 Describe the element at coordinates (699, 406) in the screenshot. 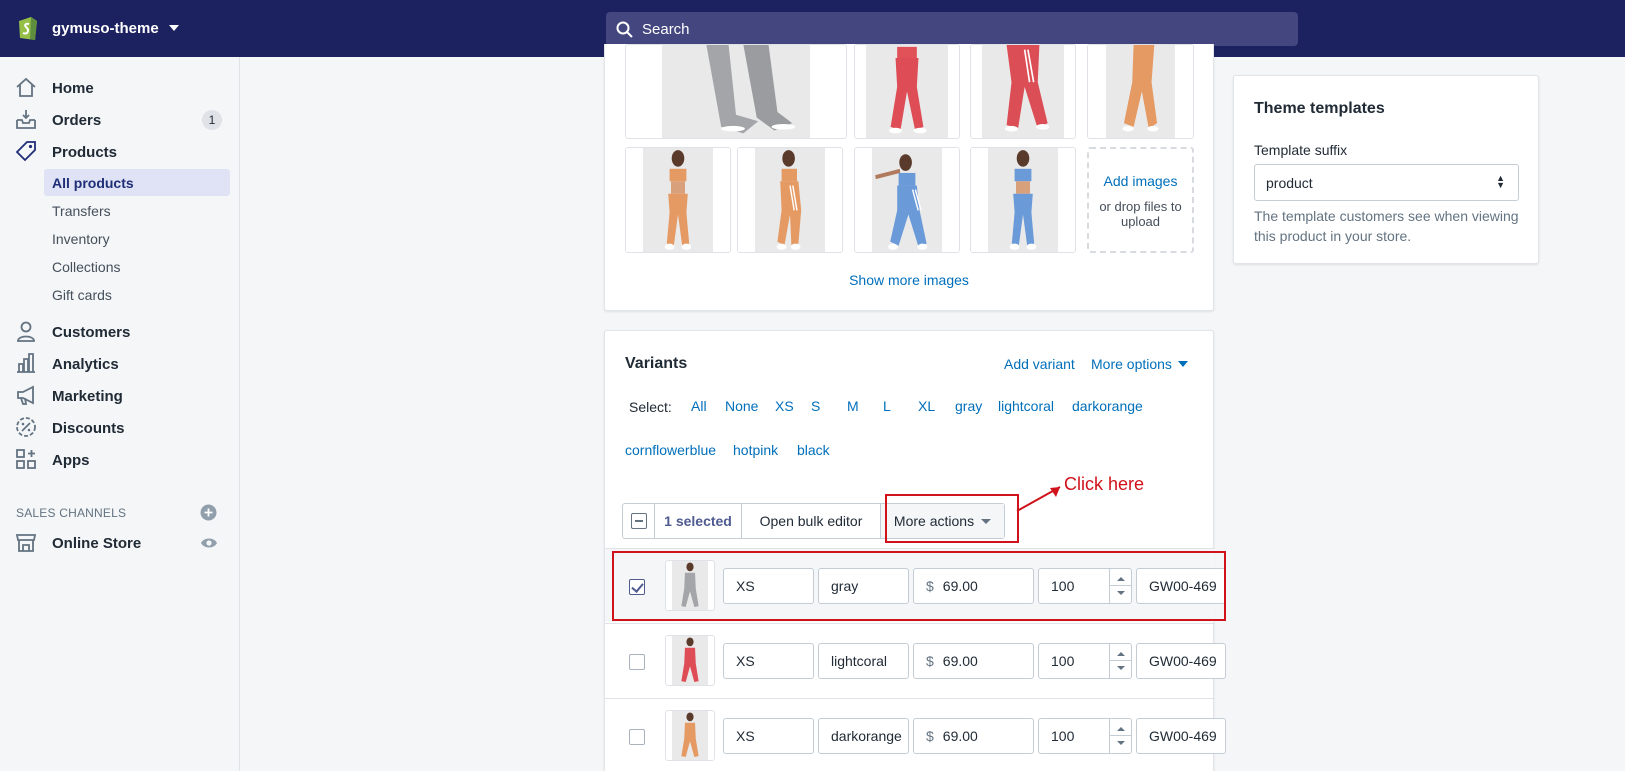

I see `select-all-link: All` at that location.